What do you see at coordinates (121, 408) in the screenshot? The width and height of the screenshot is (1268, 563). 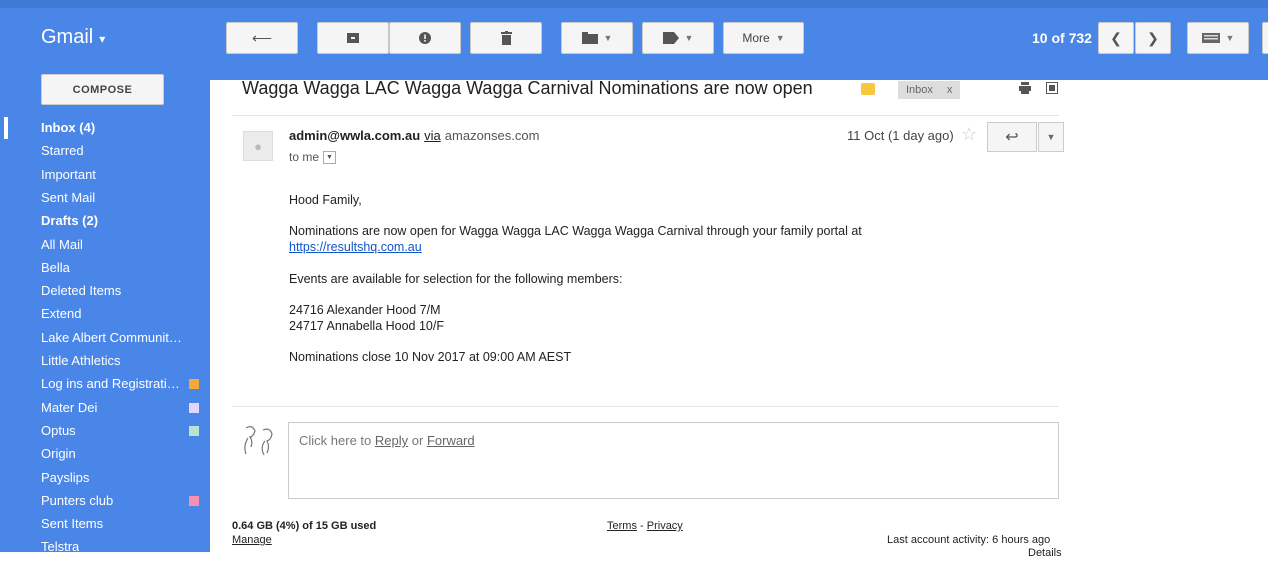 I see `sidebar-item: Mater Dei` at bounding box center [121, 408].